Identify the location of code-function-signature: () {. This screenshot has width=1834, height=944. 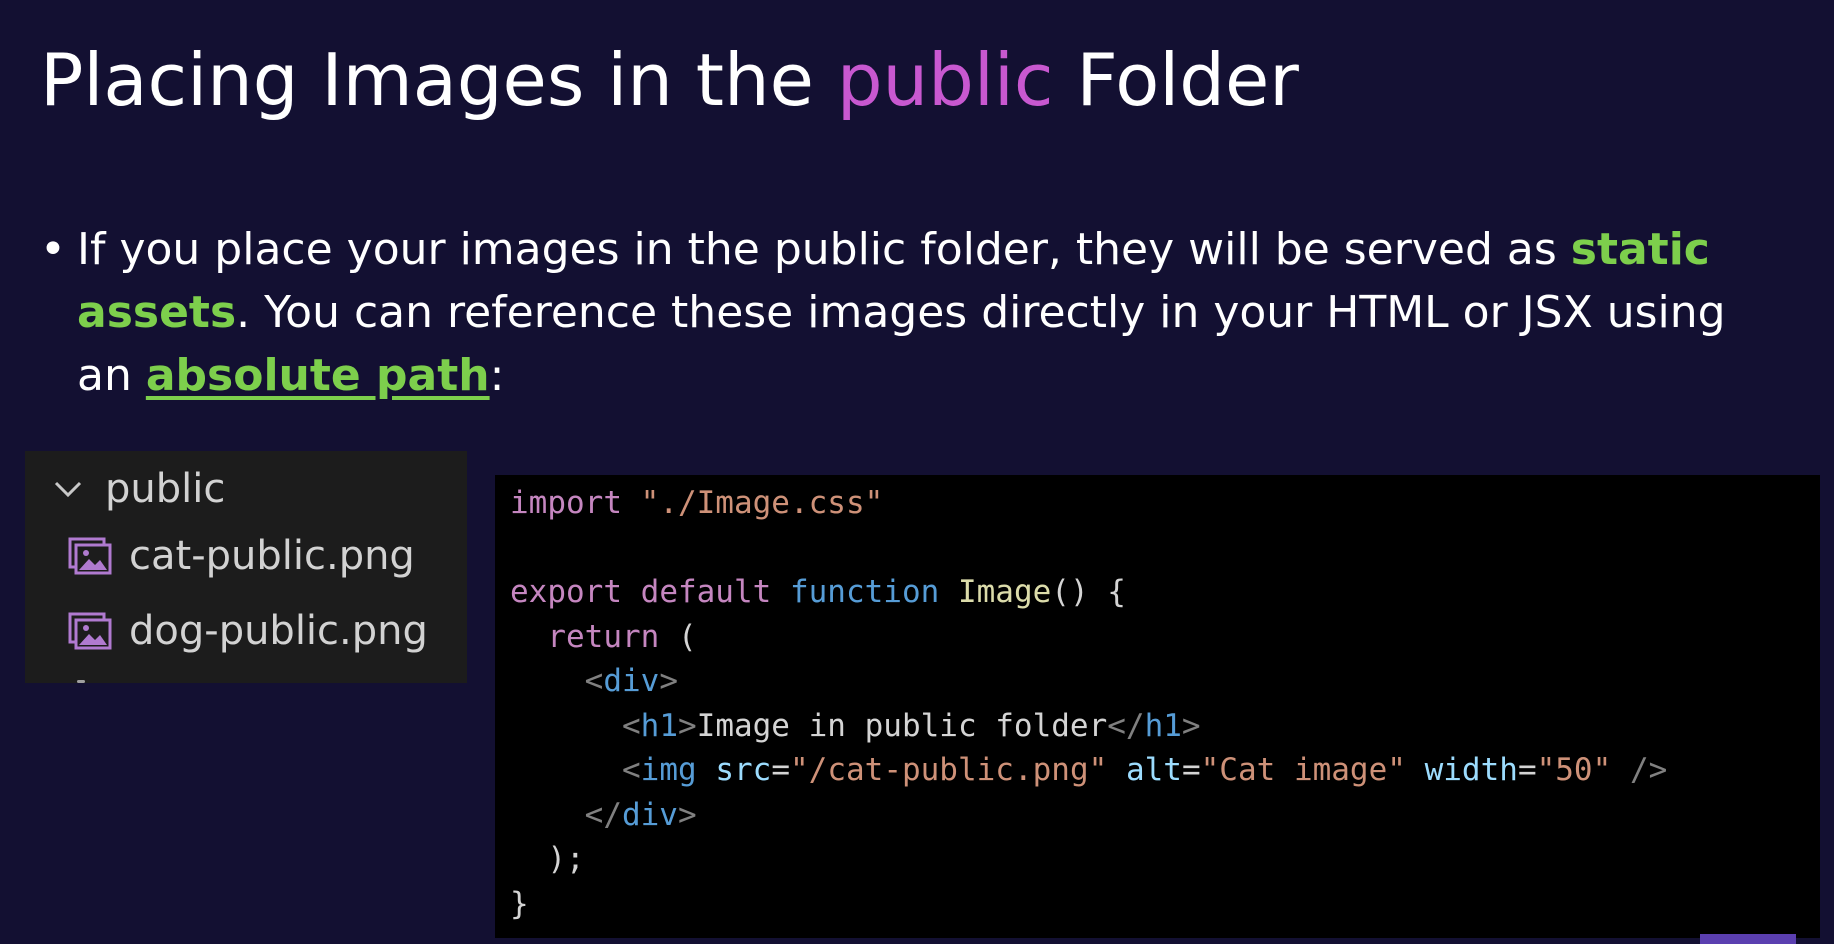
(1088, 592).